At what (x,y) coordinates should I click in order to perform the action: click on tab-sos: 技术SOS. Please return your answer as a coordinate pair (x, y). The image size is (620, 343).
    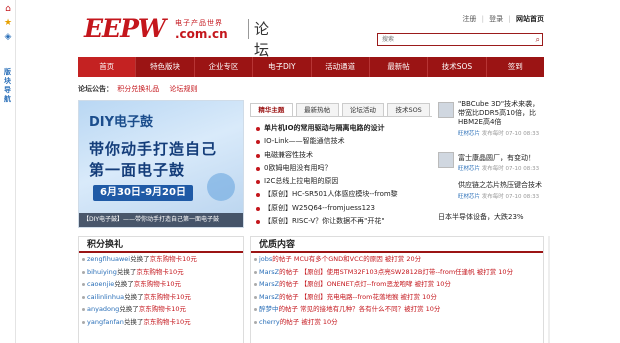
    Looking at the image, I should click on (408, 109).